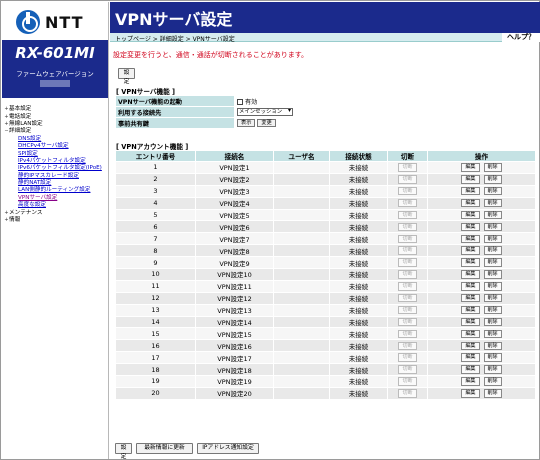 The height and width of the screenshot is (460, 540). I want to click on sidebar-item: VPNサーバ設定, so click(56, 198).